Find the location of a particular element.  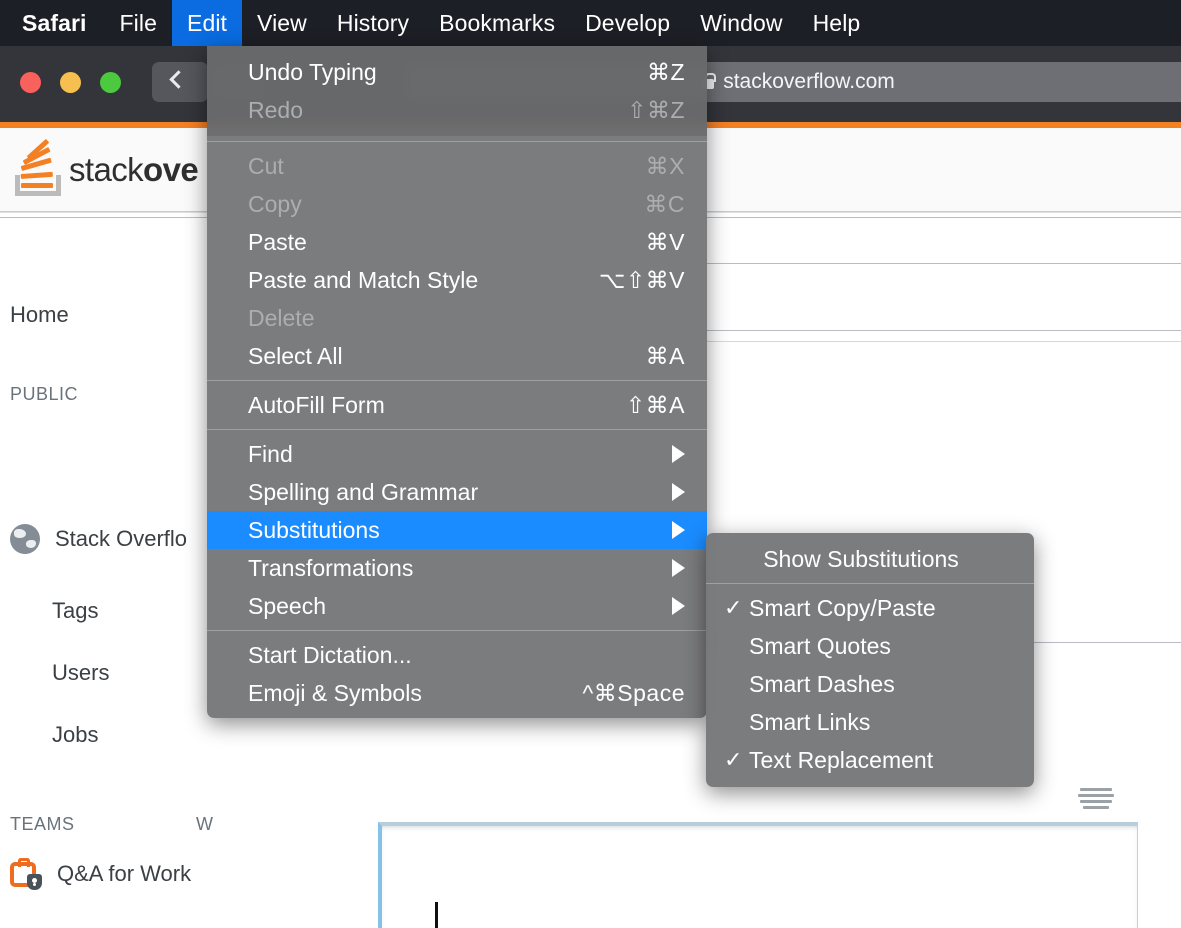

back-button is located at coordinates (180, 82).